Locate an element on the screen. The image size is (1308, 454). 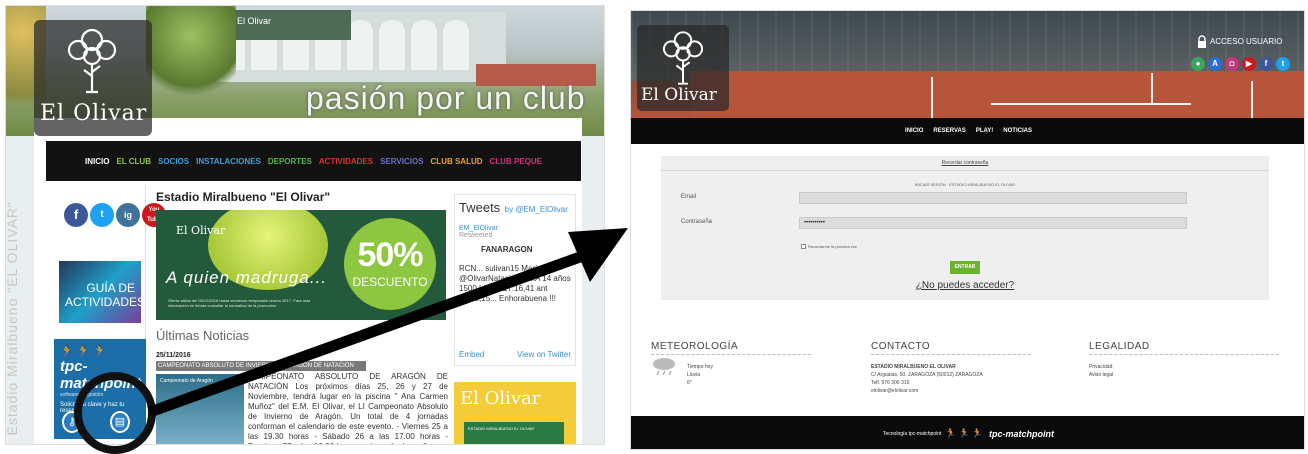
main-nav: INICIO RESERVAS PLAY! NOTICIAS is located at coordinates (967, 131).